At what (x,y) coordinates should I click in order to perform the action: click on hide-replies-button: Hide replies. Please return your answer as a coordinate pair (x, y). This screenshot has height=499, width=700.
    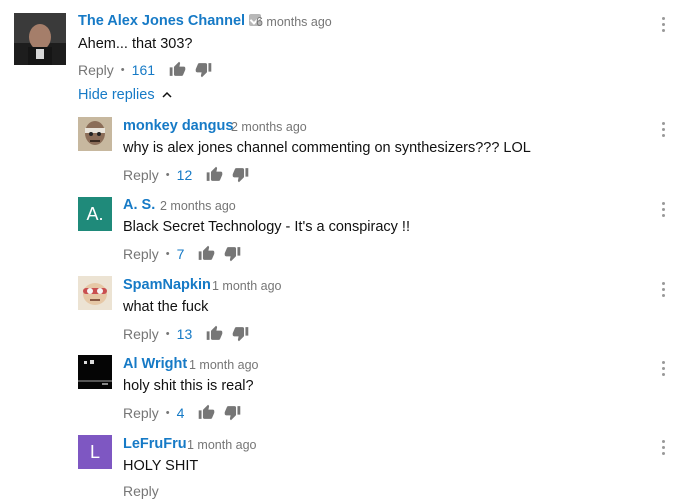
    Looking at the image, I should click on (125, 95).